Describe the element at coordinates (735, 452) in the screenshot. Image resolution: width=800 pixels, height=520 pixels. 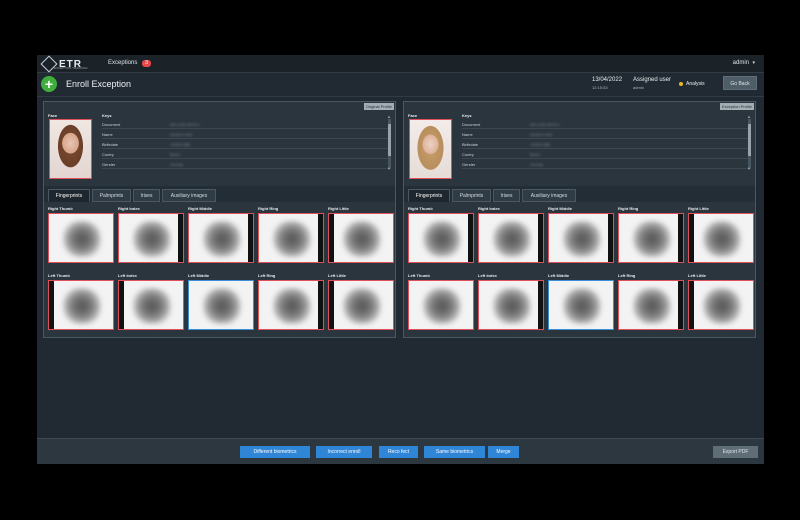
I see `export-pdf-button: Export PDF` at that location.